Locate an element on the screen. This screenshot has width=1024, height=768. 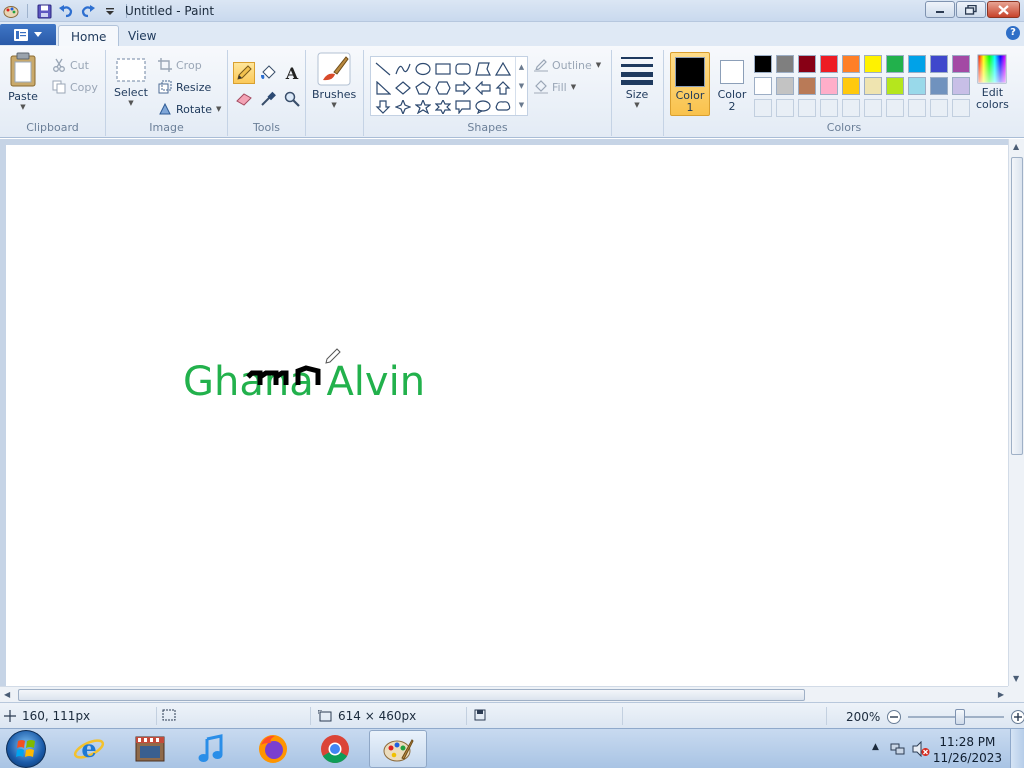
horizontal-scroll-thumb is located at coordinates (411, 695).